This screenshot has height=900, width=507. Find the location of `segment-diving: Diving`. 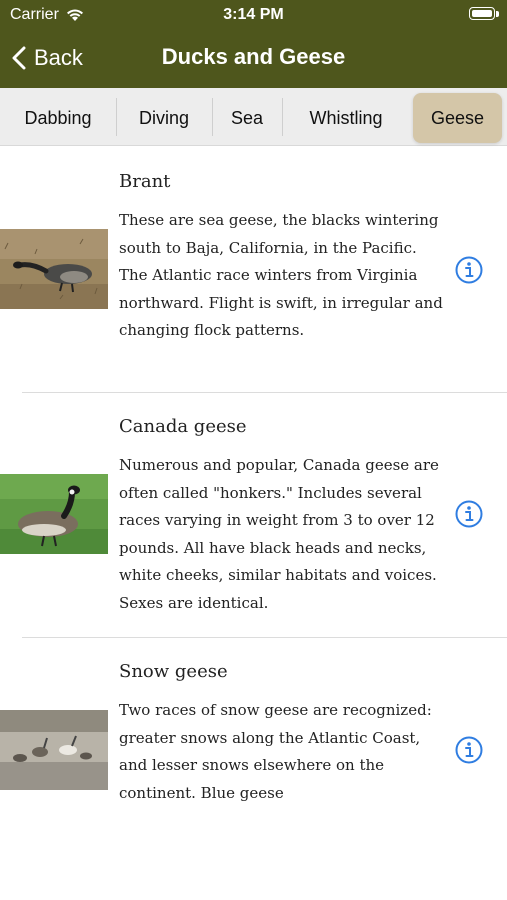

segment-diving: Diving is located at coordinates (164, 118).